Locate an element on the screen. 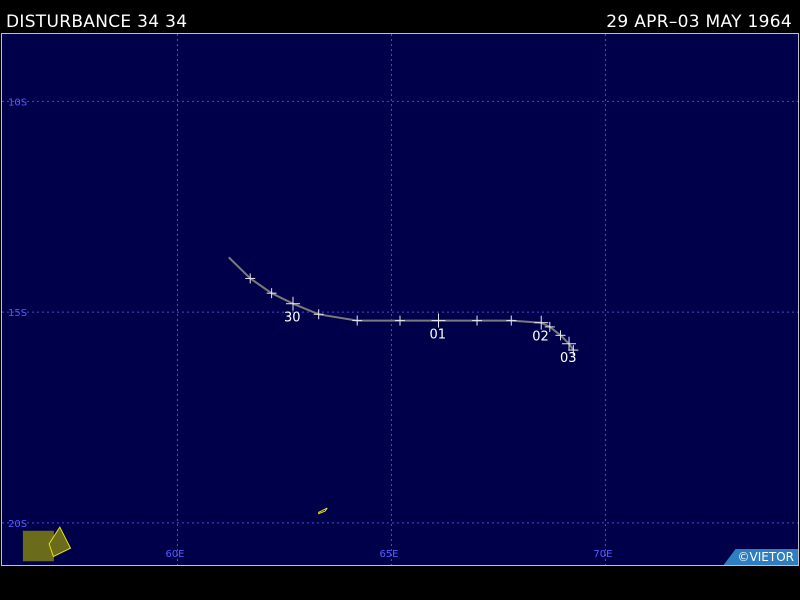 The image size is (800, 600). date-label: 02 is located at coordinates (540, 337).